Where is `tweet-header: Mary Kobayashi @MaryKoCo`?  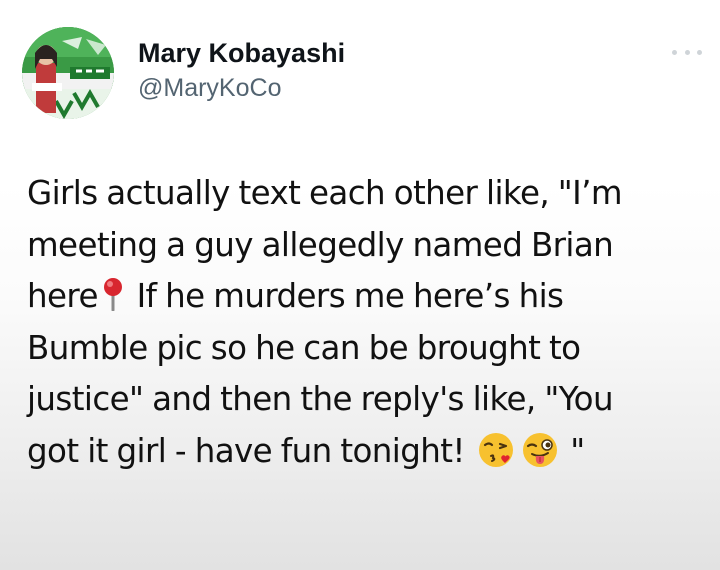
tweet-header: Mary Kobayashi @MaryKoCo is located at coordinates (183, 73).